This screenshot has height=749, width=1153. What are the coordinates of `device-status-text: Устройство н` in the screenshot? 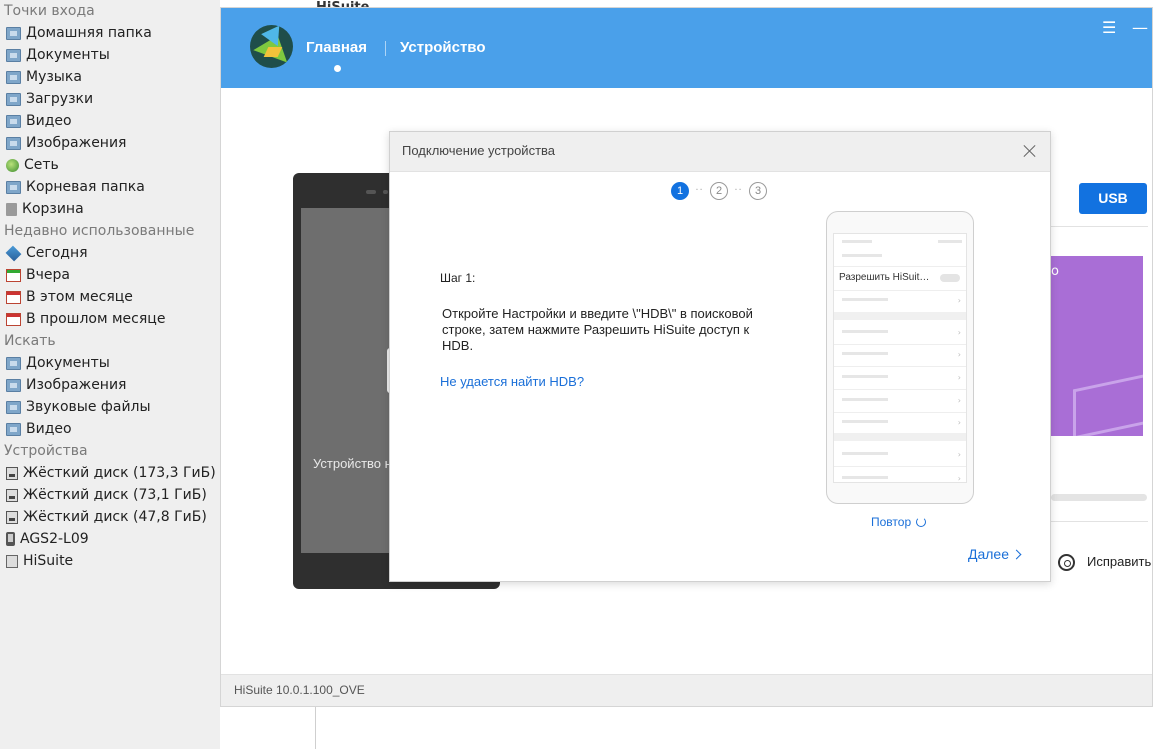 It's located at (352, 463).